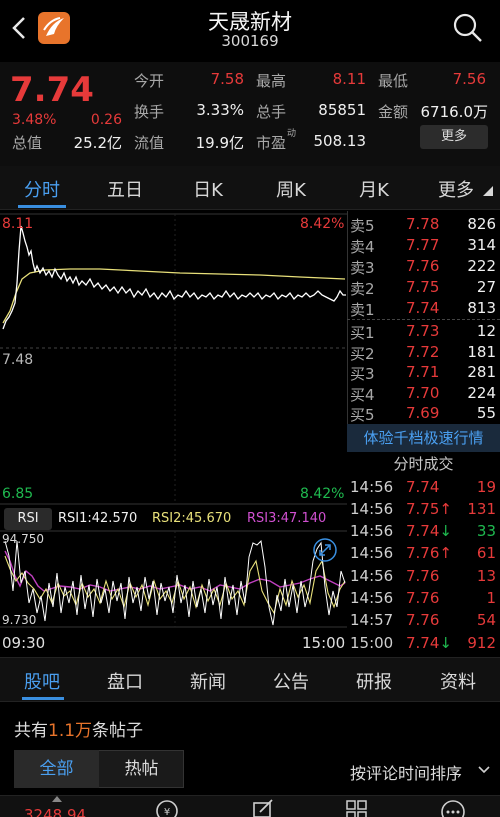 The width and height of the screenshot is (500, 817). Describe the element at coordinates (481, 308) in the screenshot. I see `ask-volume: 813` at that location.